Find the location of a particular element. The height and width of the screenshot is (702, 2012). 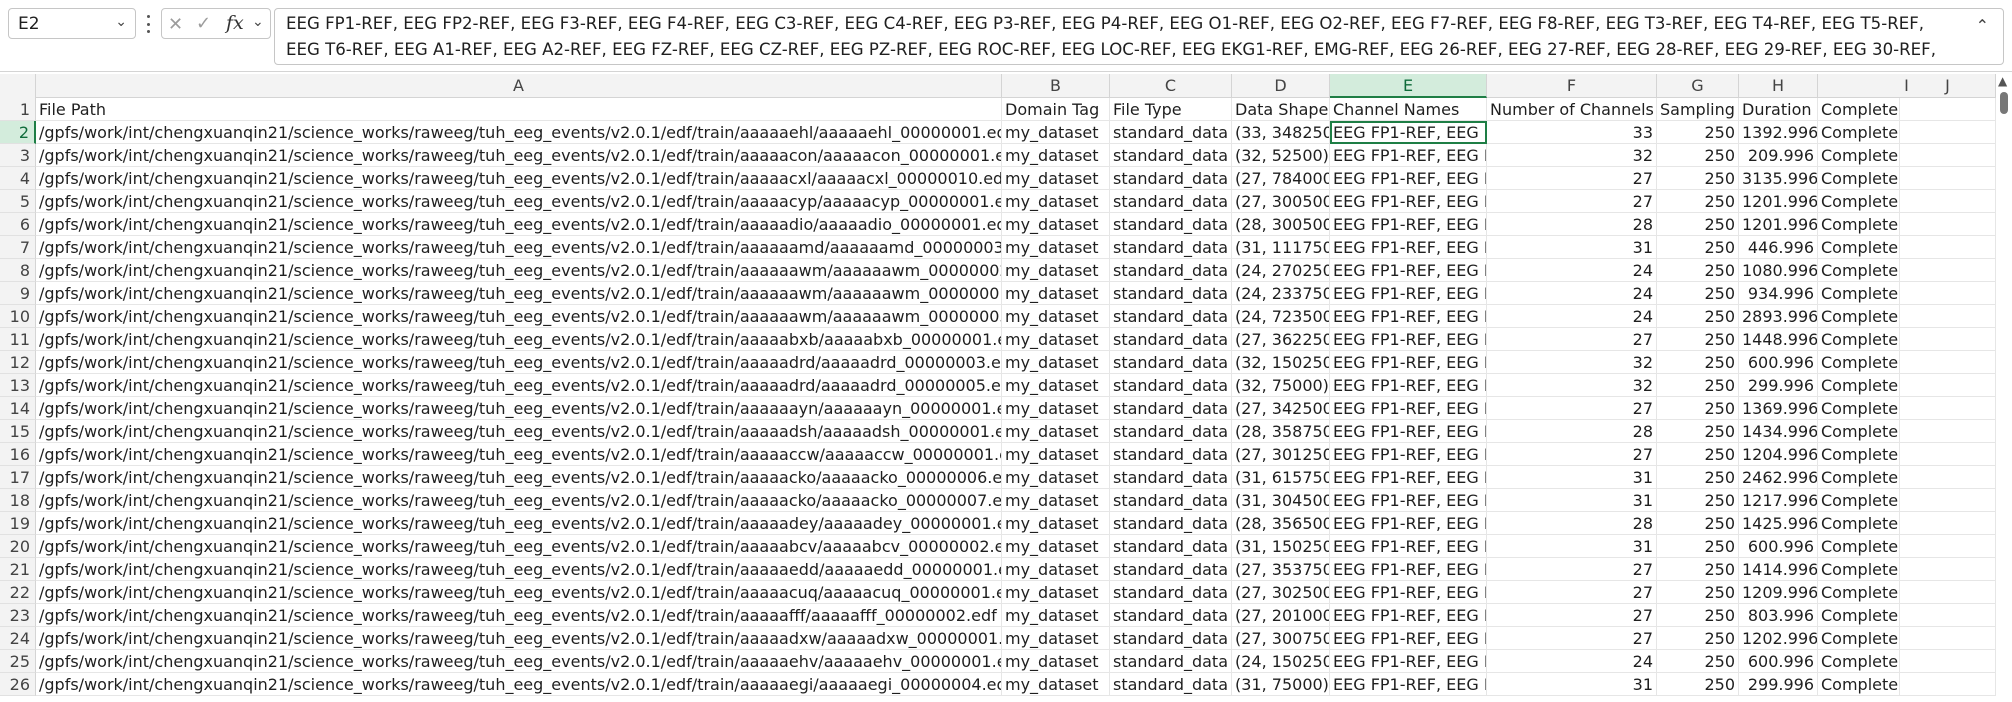

row-header: 21 is located at coordinates (18, 569).